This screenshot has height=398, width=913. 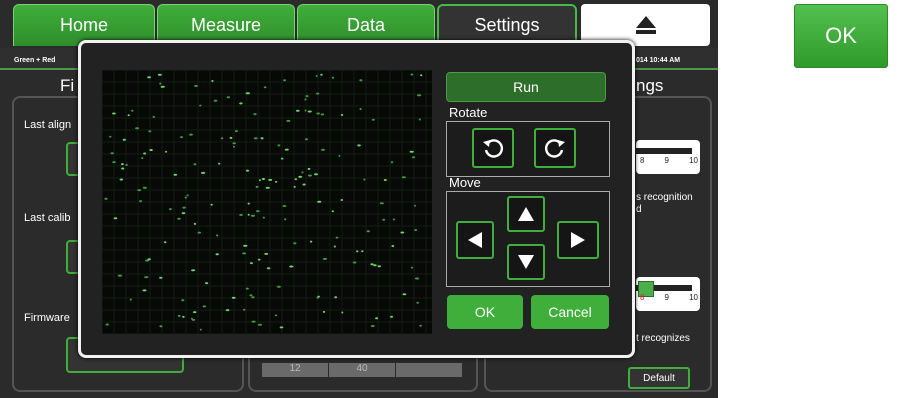 What do you see at coordinates (639, 209) in the screenshot?
I see `recognition-label-2: d` at bounding box center [639, 209].